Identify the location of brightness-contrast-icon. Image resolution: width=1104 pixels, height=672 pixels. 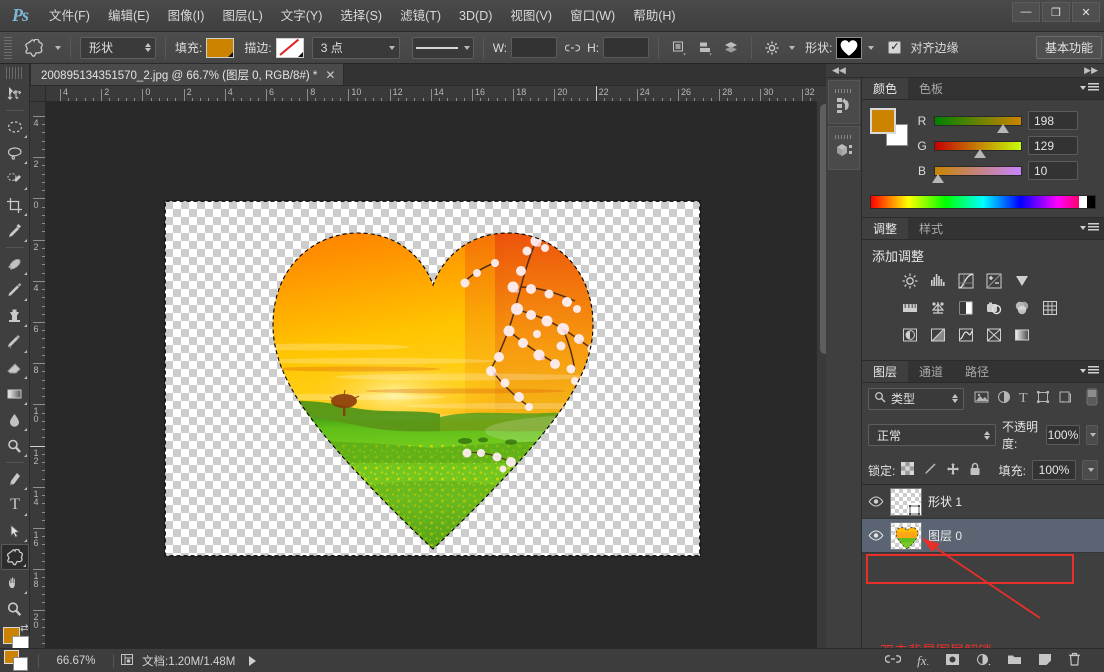
(910, 281).